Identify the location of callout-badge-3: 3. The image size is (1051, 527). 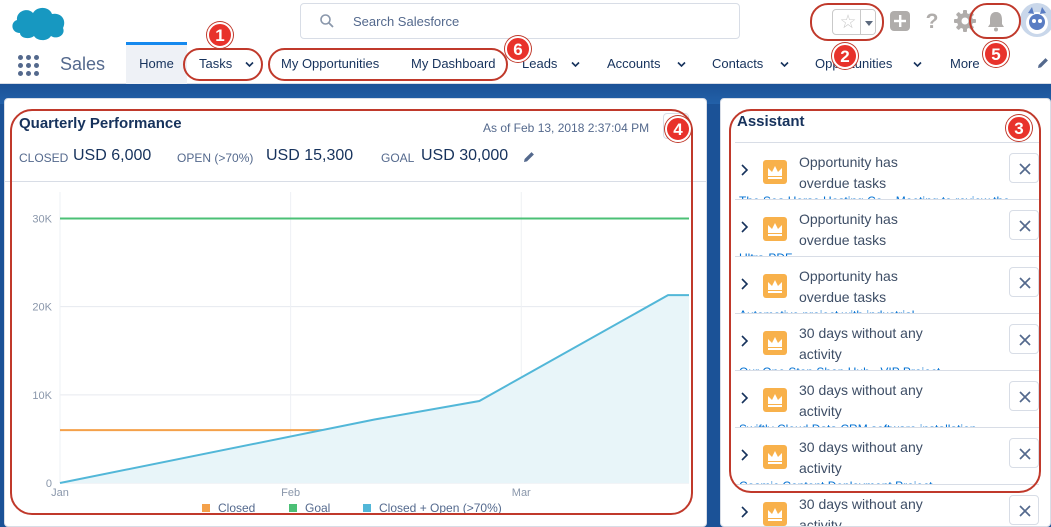
(1019, 128).